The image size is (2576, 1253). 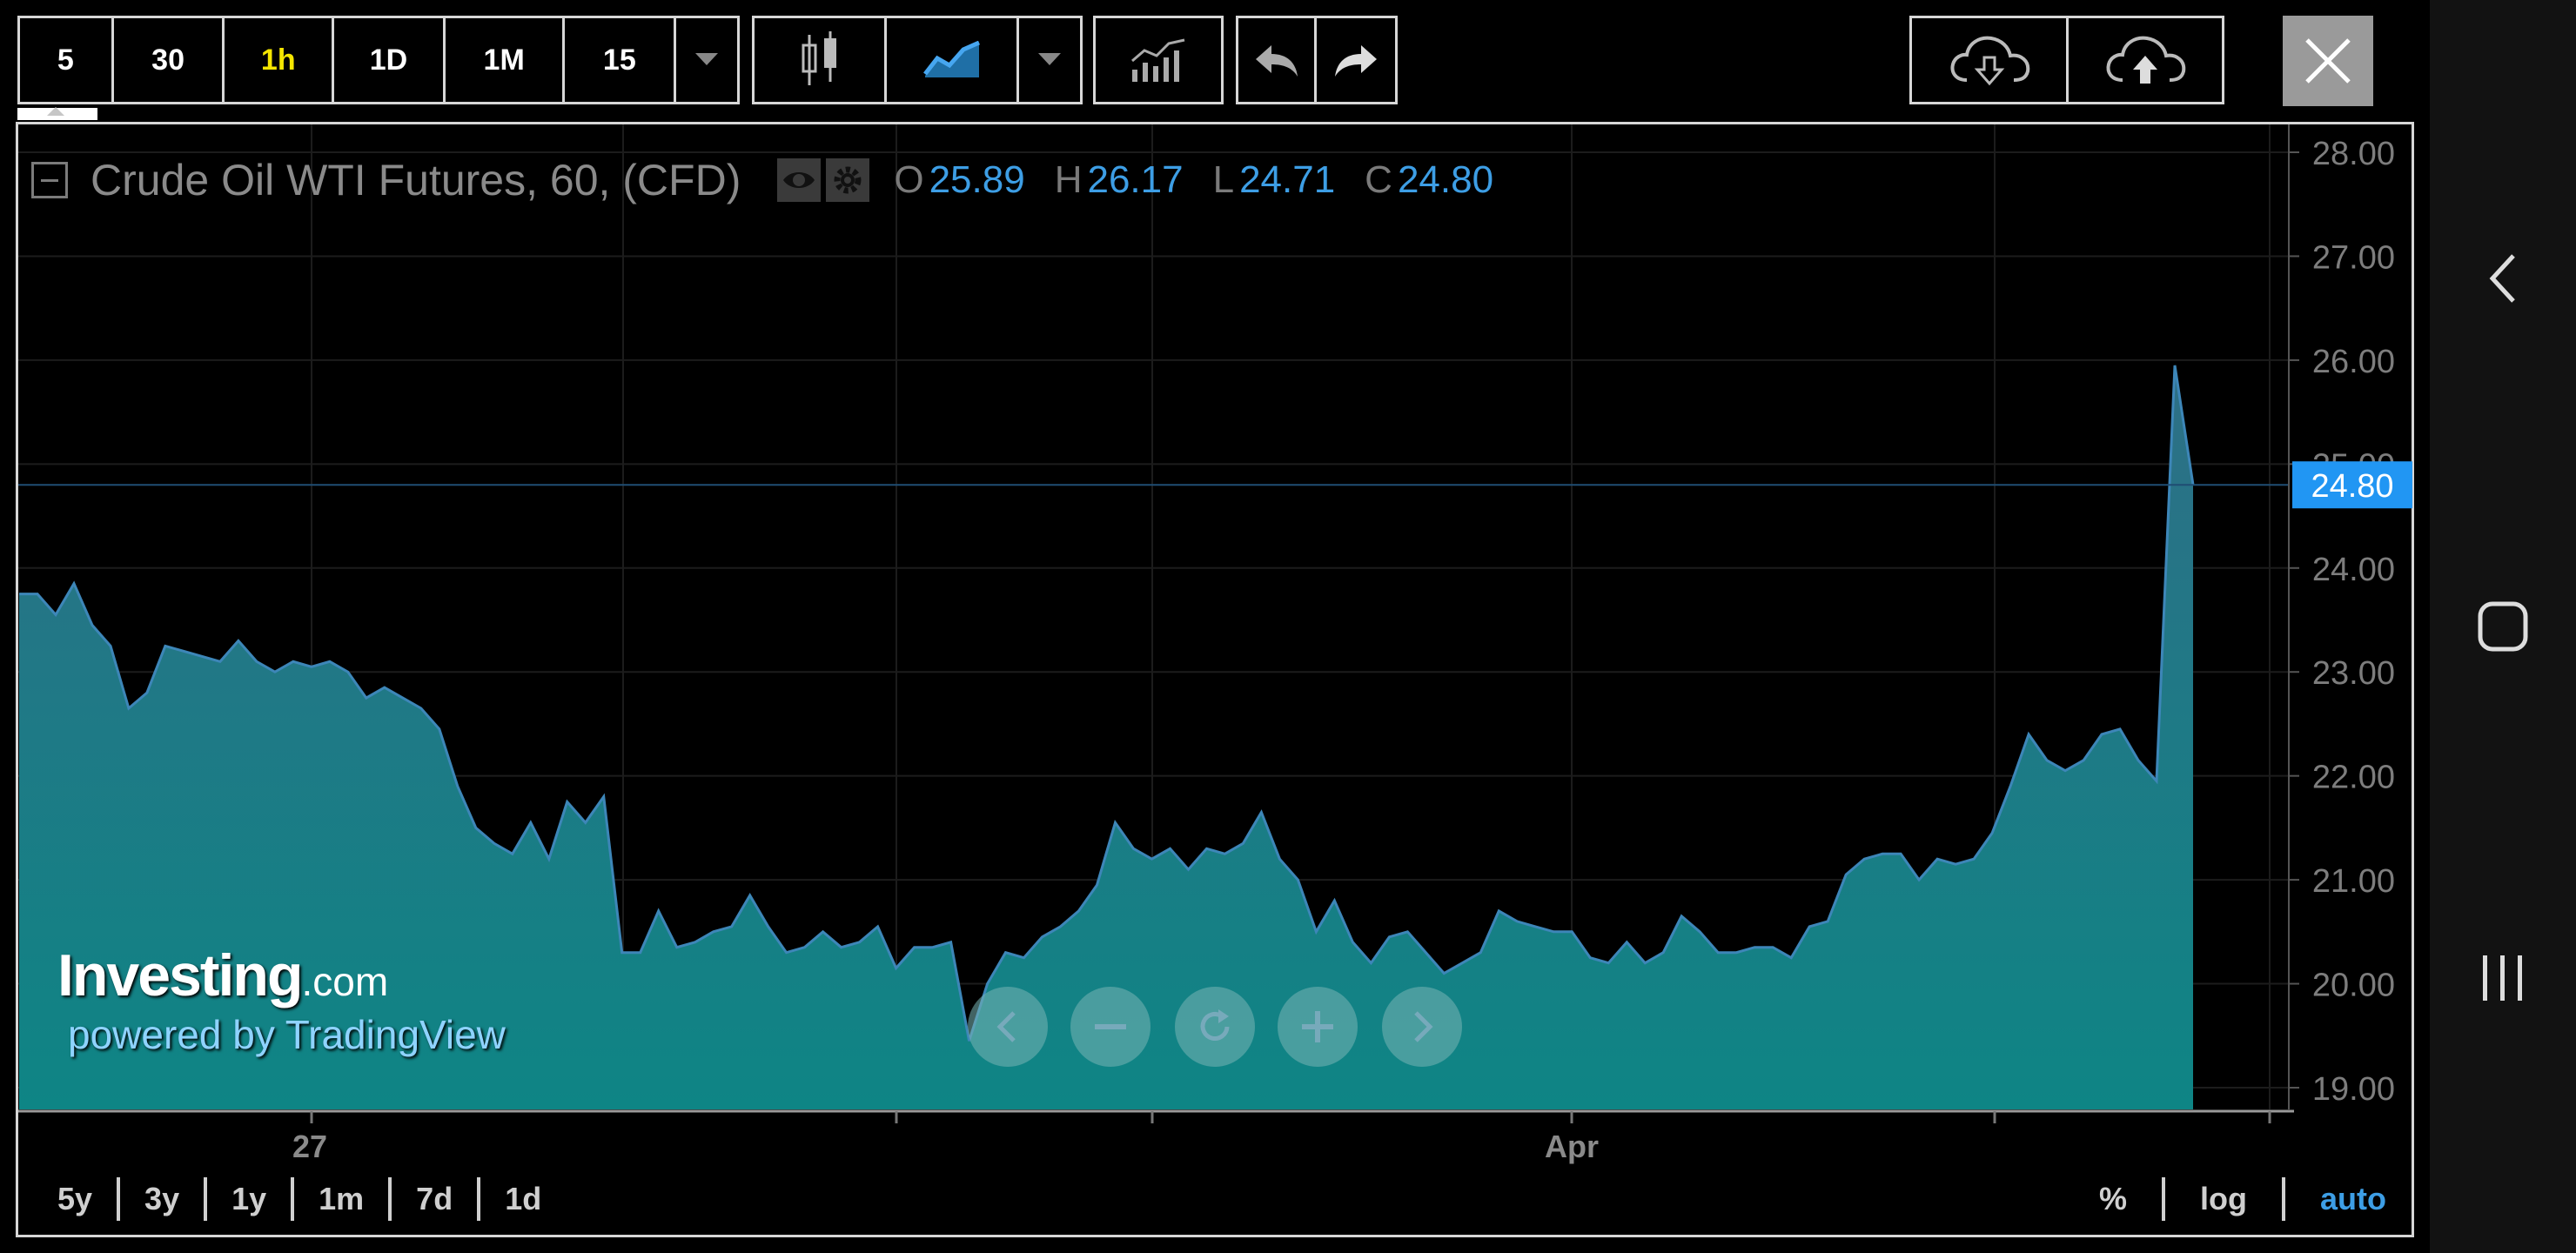 I want to click on close-value: 24.80, so click(x=1445, y=179).